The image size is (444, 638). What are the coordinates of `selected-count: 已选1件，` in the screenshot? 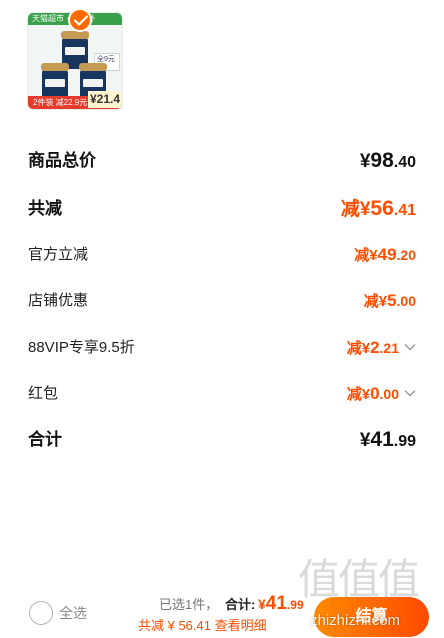 It's located at (189, 604).